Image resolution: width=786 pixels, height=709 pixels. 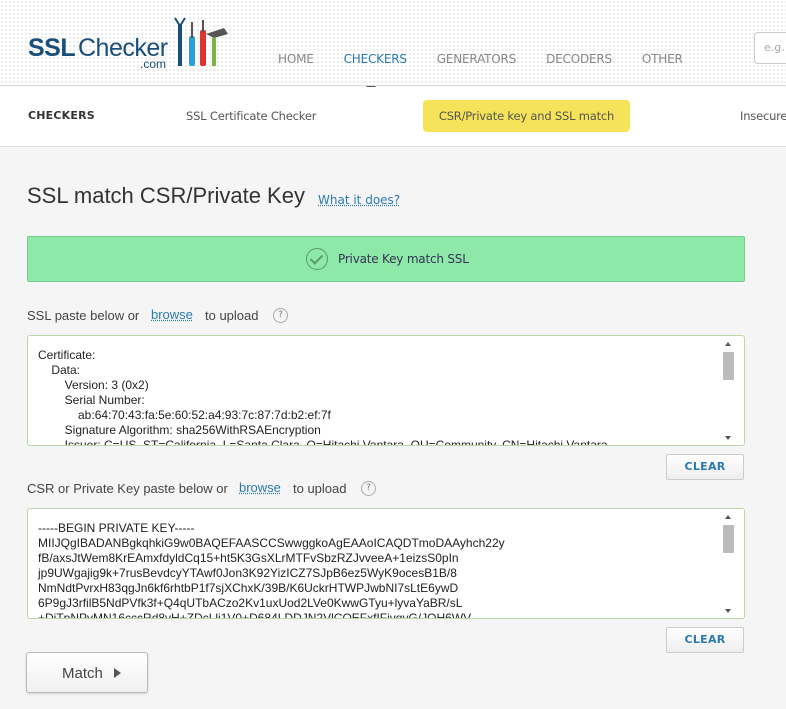 I want to click on what-it-does-link: What it does?, so click(x=359, y=200).